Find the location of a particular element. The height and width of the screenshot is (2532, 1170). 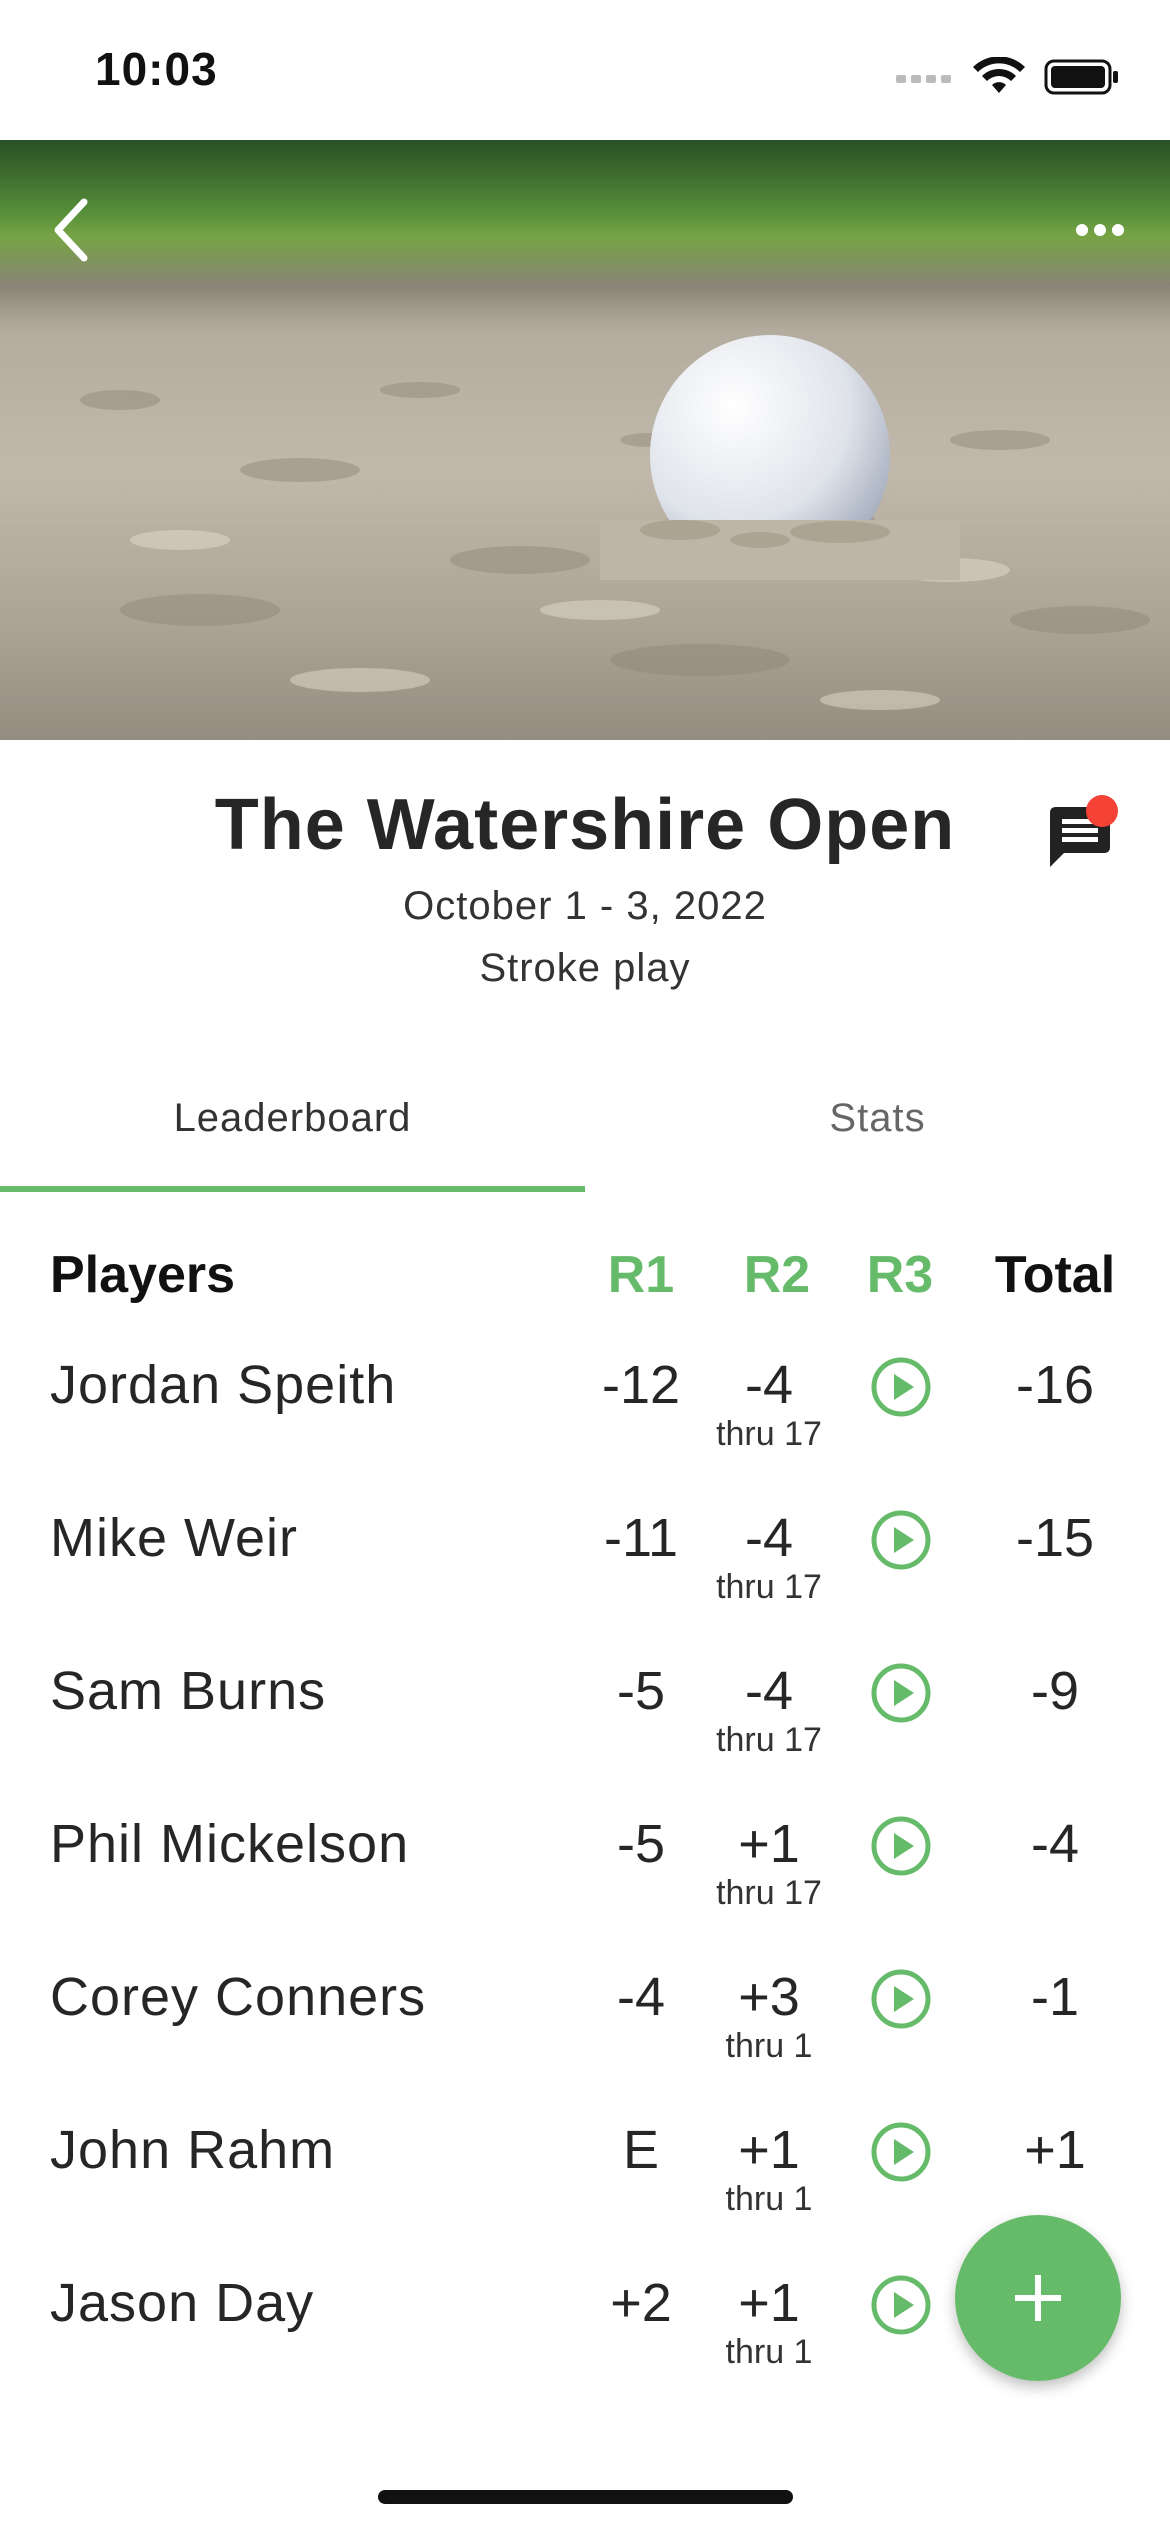

plus-icon is located at coordinates (1038, 2298).